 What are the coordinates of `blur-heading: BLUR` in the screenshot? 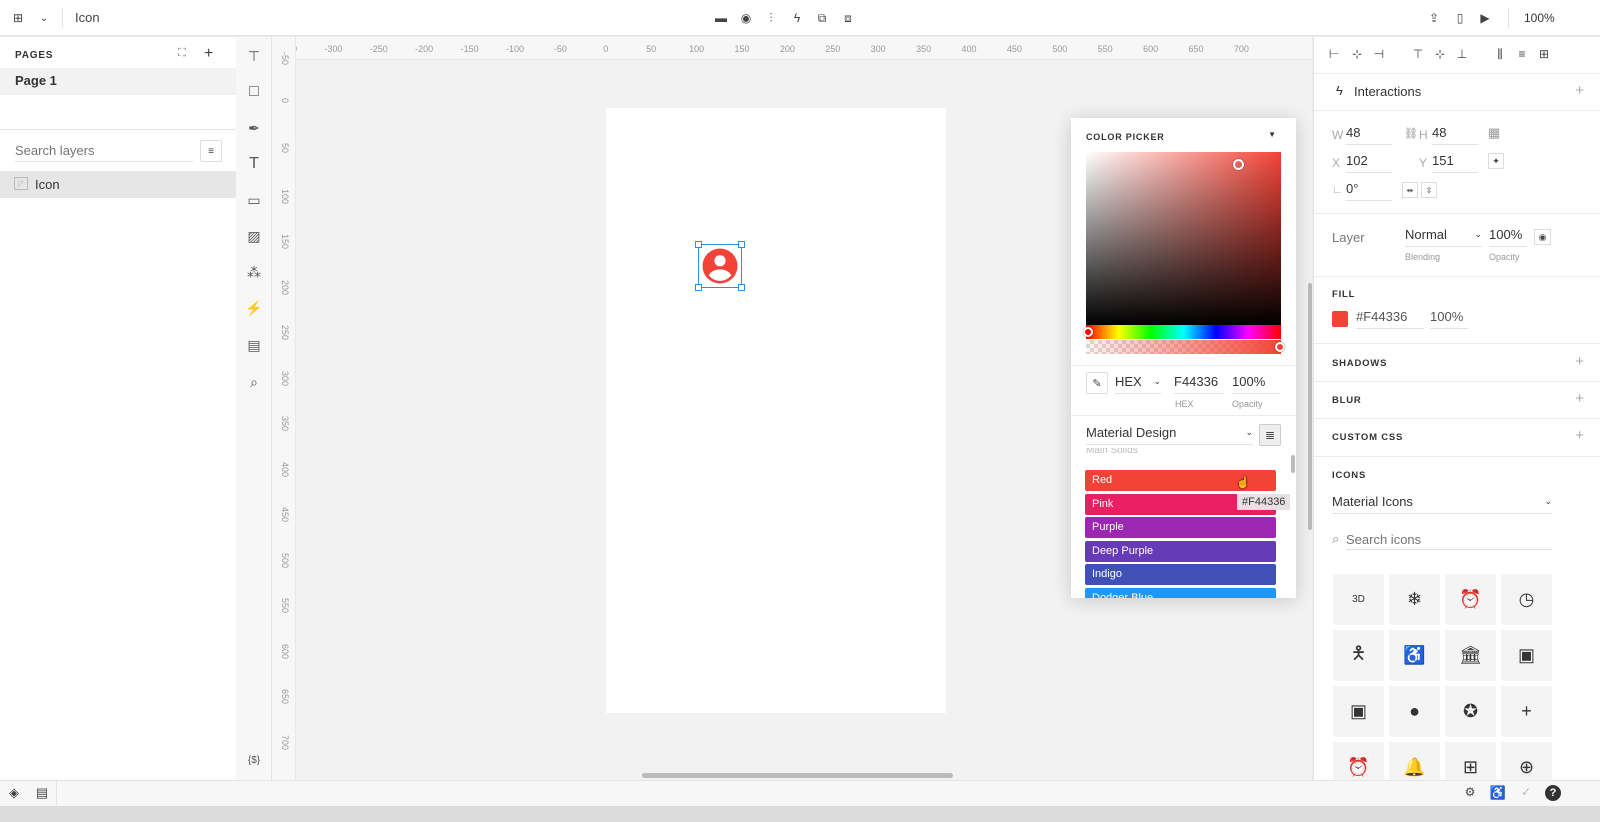 It's located at (1347, 400).